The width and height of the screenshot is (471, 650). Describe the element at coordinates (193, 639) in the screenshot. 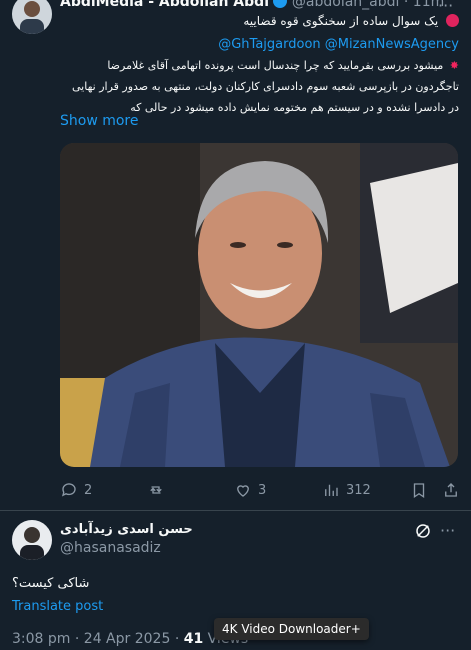

I see `post-views-count: 41` at that location.